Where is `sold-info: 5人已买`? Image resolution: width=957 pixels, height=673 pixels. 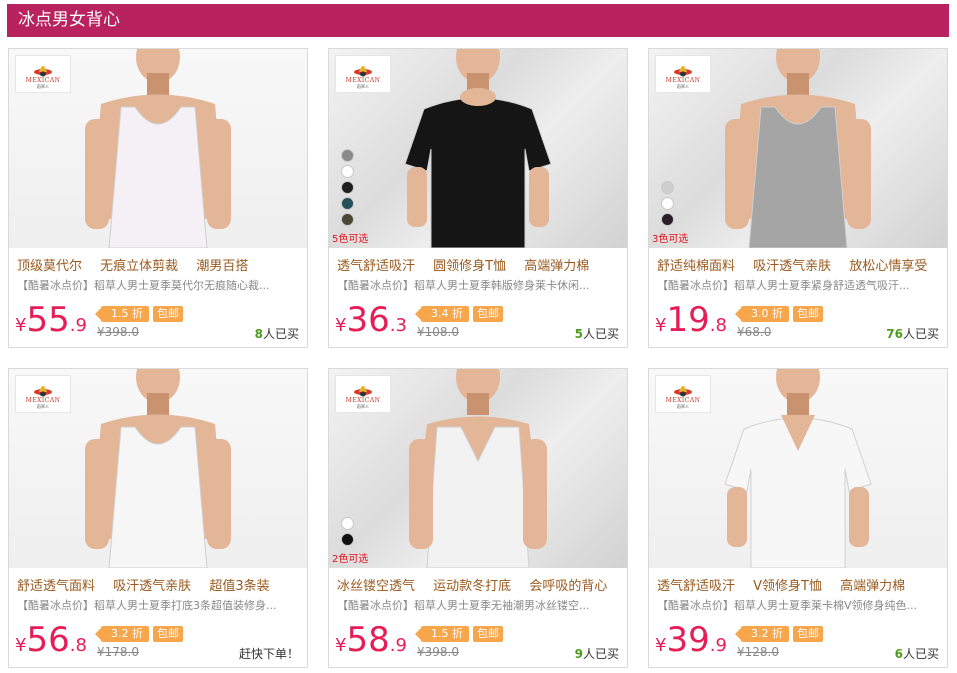
sold-info: 5人已买 is located at coordinates (597, 333).